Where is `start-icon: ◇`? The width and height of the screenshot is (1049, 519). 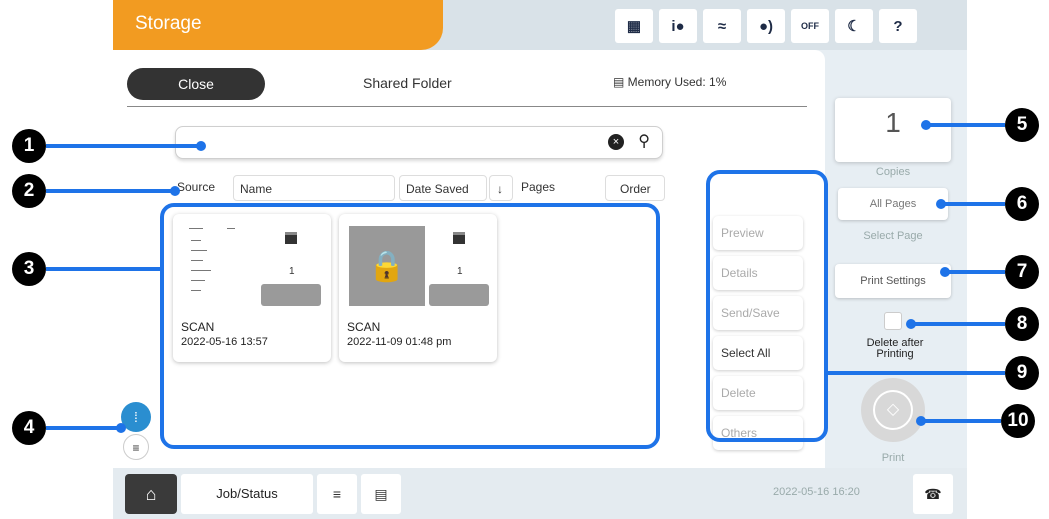 start-icon: ◇ is located at coordinates (893, 410).